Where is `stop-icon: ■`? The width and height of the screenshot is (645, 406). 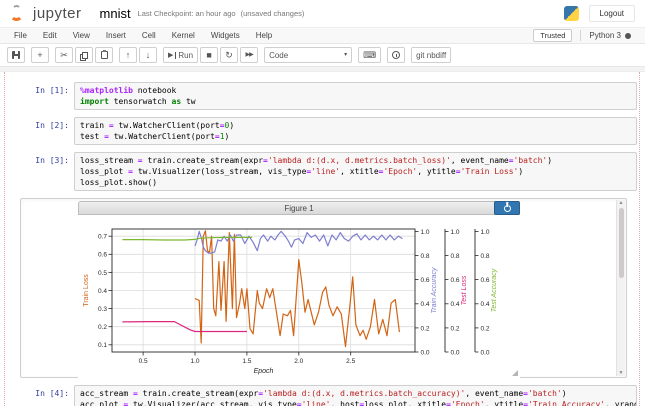
stop-icon: ■ is located at coordinates (209, 54).